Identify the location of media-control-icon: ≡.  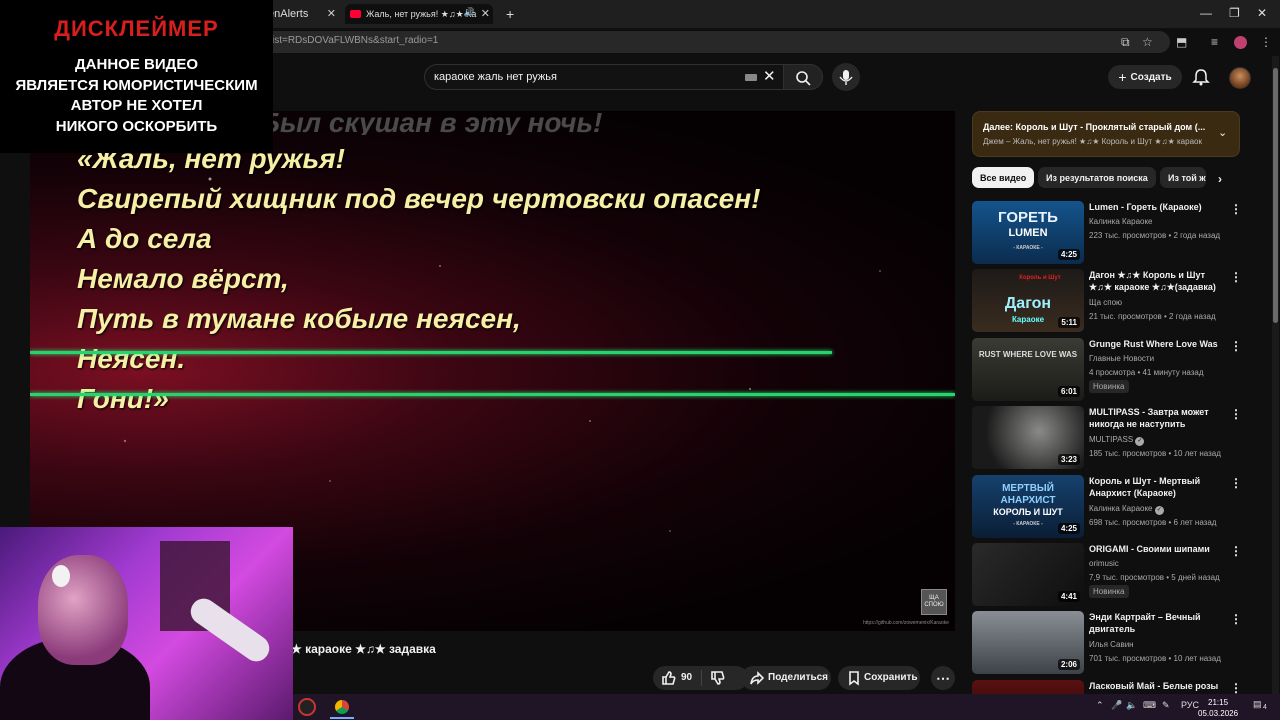
(1214, 42).